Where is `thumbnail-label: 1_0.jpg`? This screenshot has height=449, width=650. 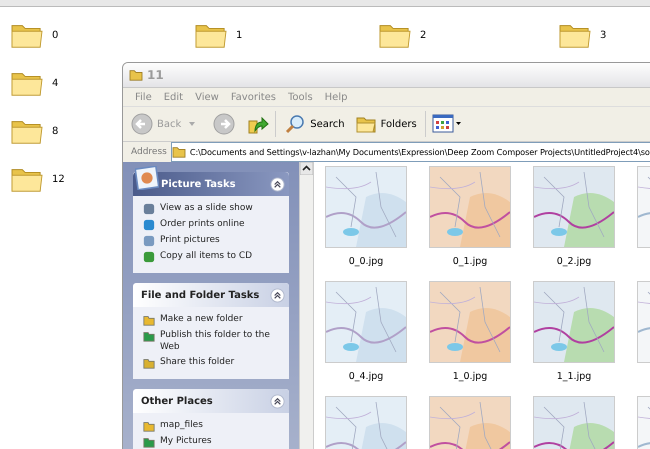 thumbnail-label: 1_0.jpg is located at coordinates (470, 376).